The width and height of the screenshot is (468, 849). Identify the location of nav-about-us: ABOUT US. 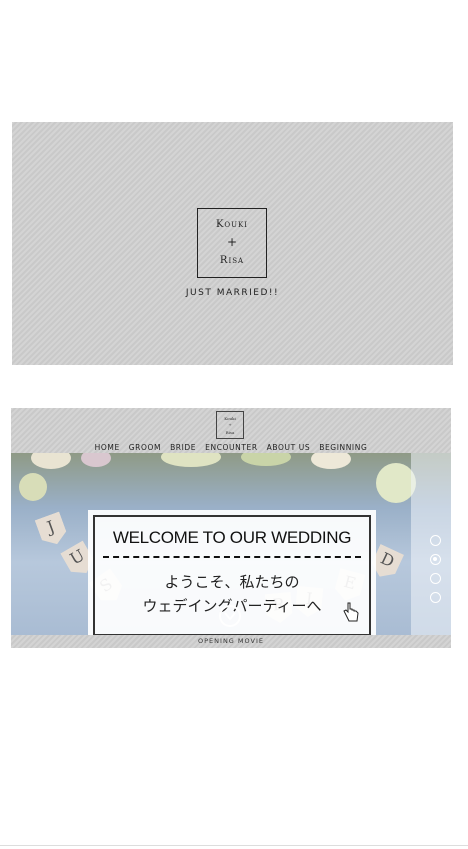
(289, 447).